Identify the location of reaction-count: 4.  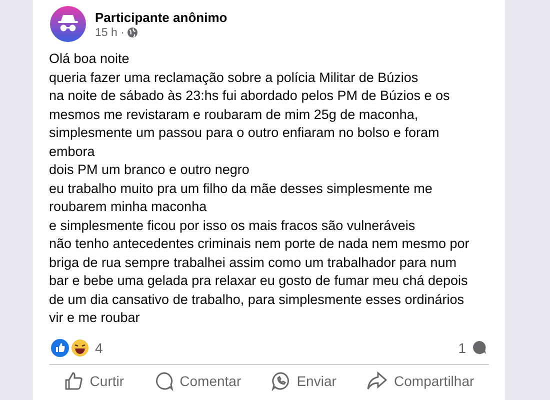
(99, 348).